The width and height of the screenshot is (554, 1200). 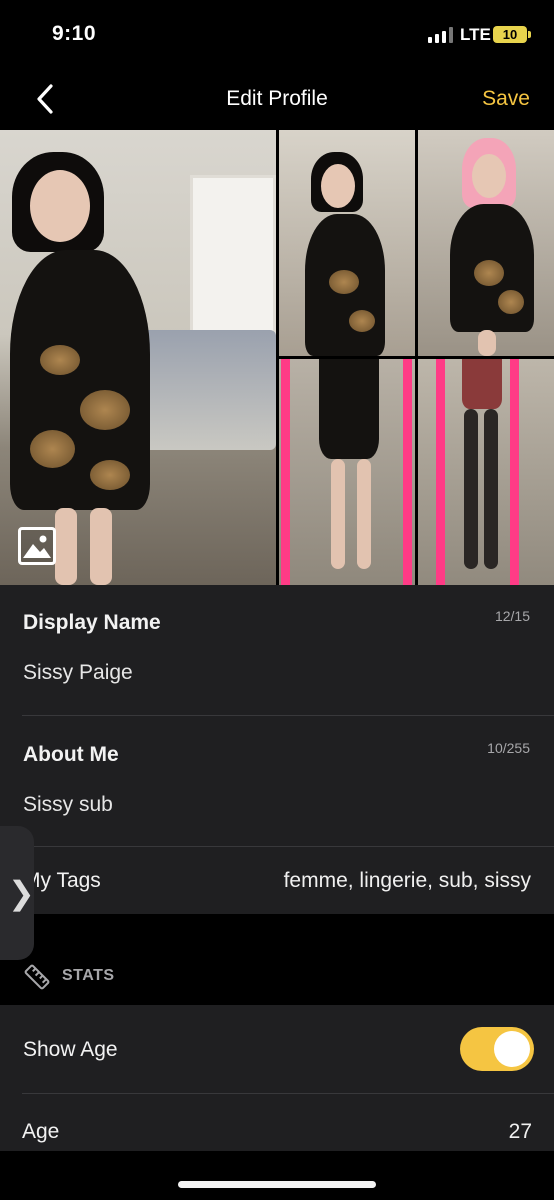 I want to click on age-value: 27, so click(x=520, y=1132).